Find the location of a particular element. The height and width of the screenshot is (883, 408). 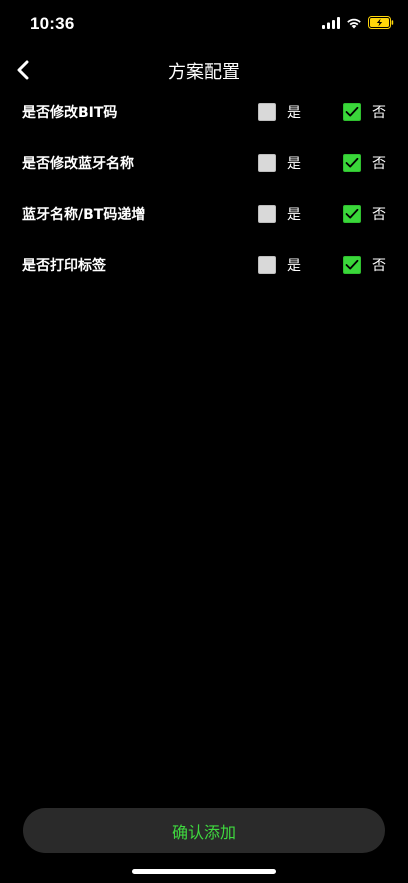

battery-charging-icon is located at coordinates (381, 22).